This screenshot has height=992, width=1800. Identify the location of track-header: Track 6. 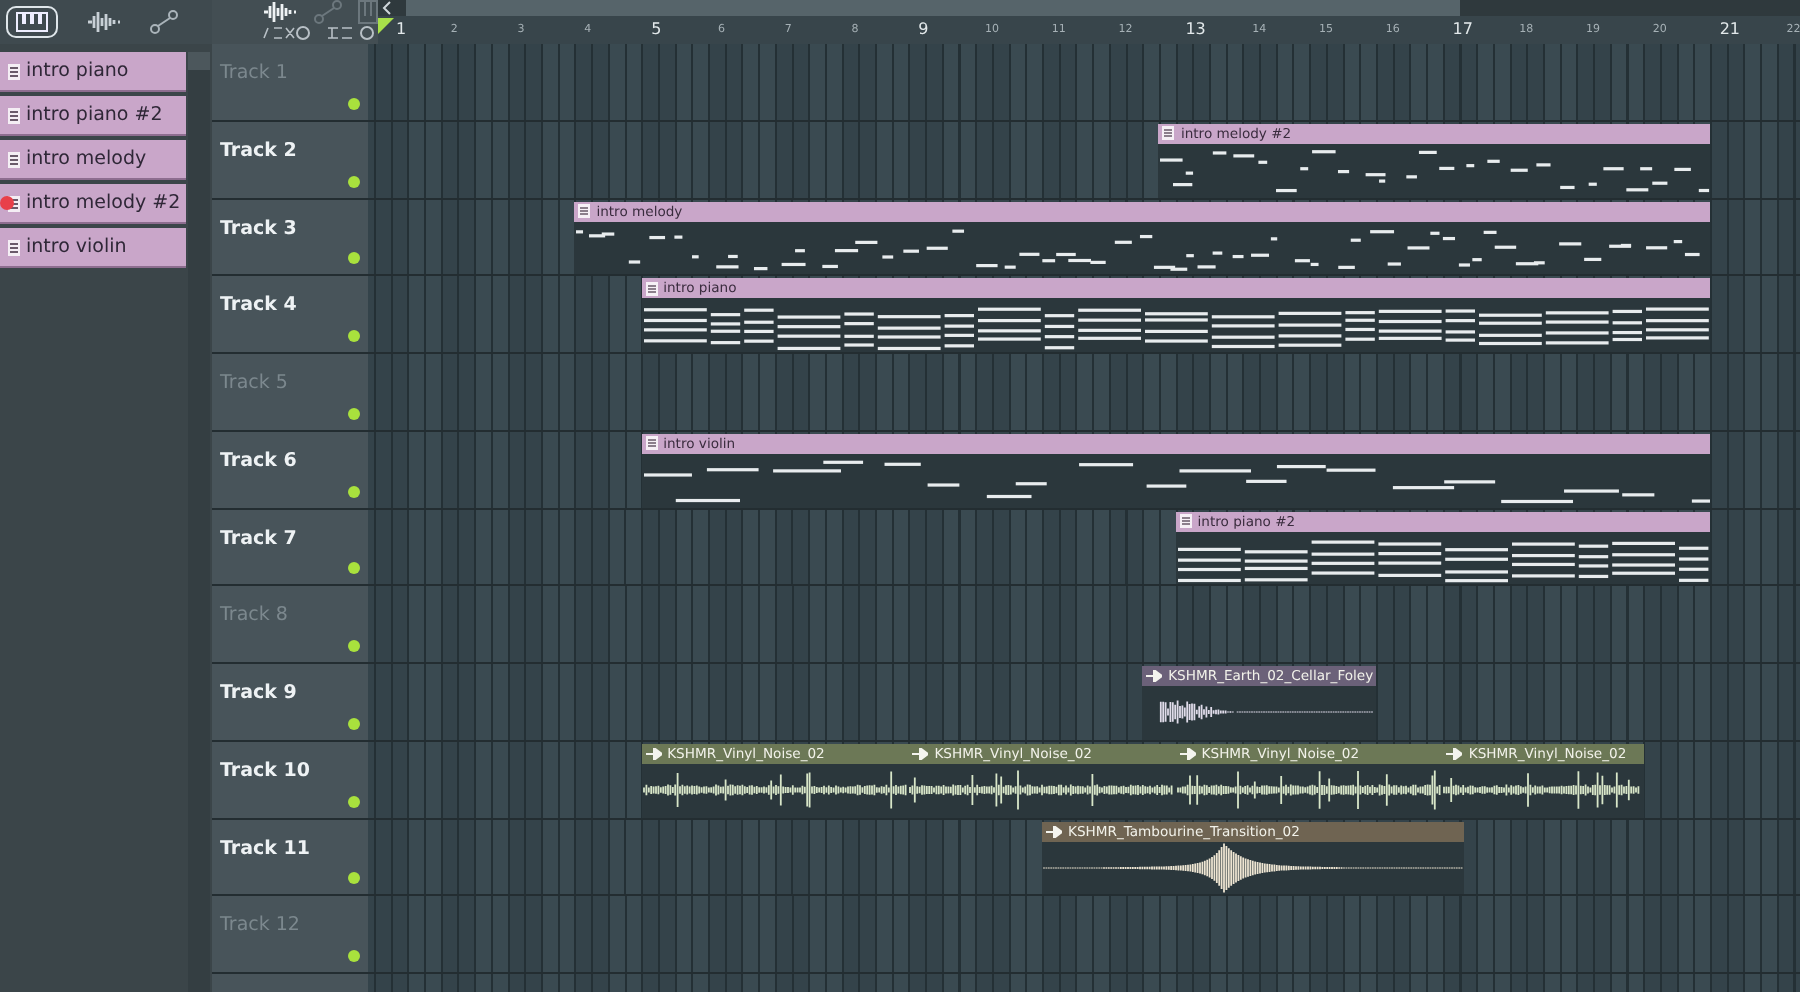
(290, 469).